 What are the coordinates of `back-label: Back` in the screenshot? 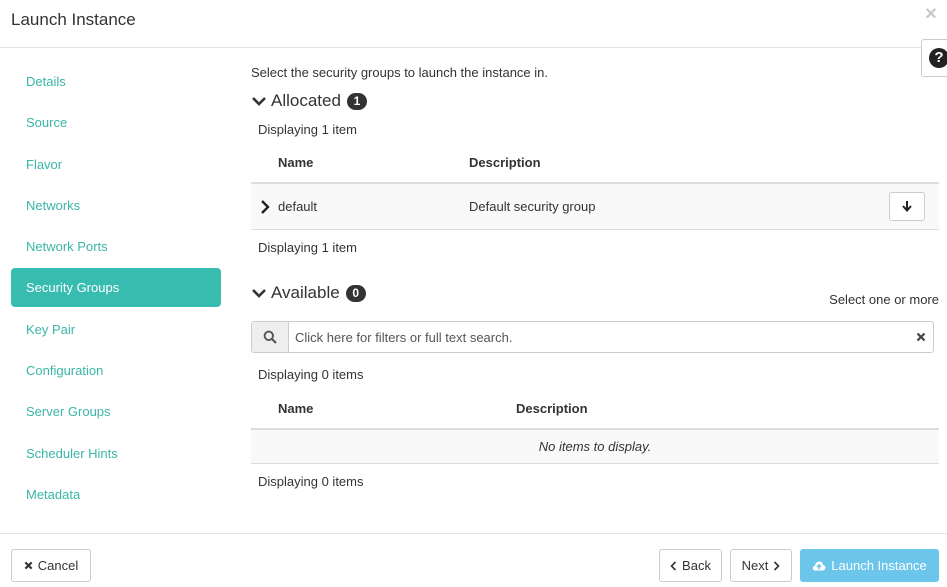 It's located at (696, 565).